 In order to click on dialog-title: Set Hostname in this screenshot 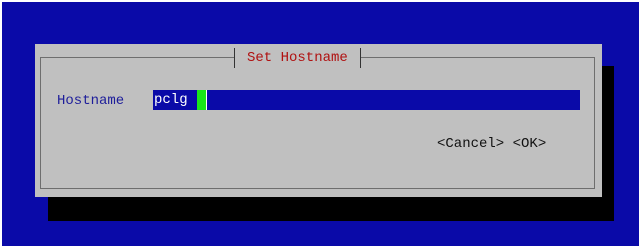, I will do `click(297, 58)`.